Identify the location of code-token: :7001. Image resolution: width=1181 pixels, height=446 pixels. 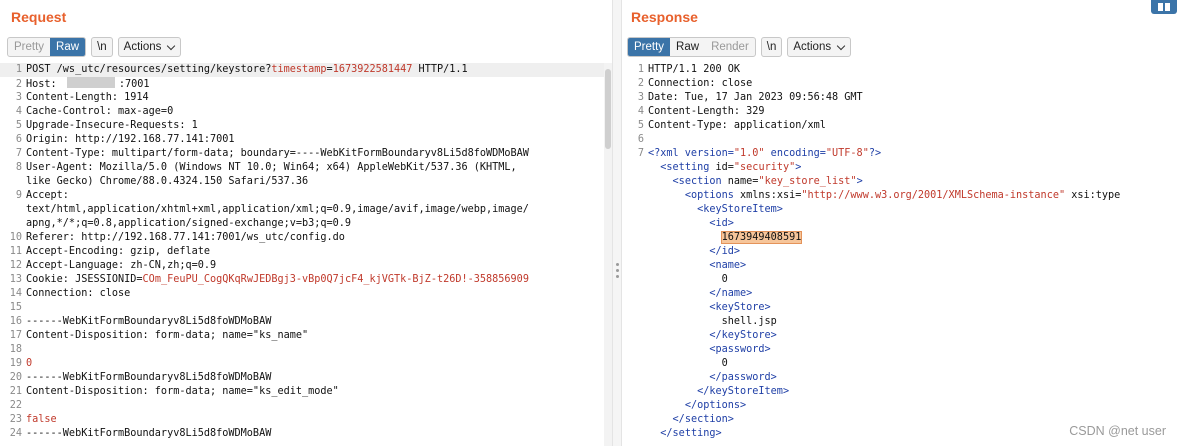
(134, 84).